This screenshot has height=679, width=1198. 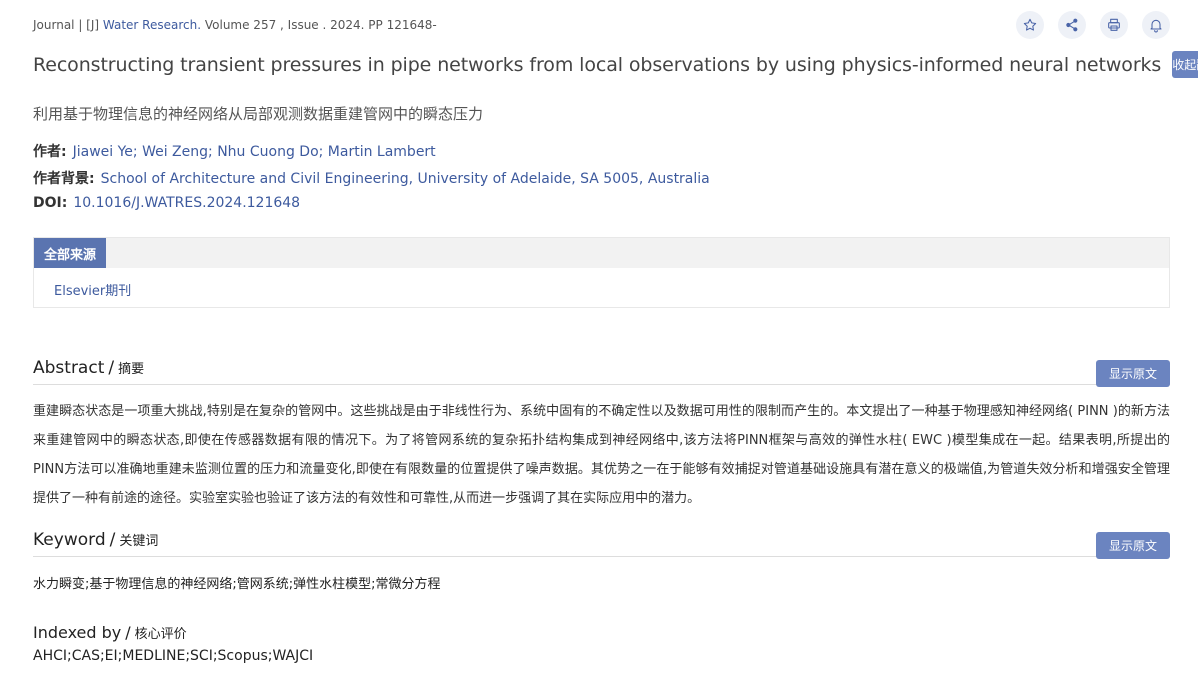 I want to click on keyword-list: 水力瞬变;基于物理信息的神经网络;管网系统;弹性水柱模型;常微分方程, so click(x=237, y=584).